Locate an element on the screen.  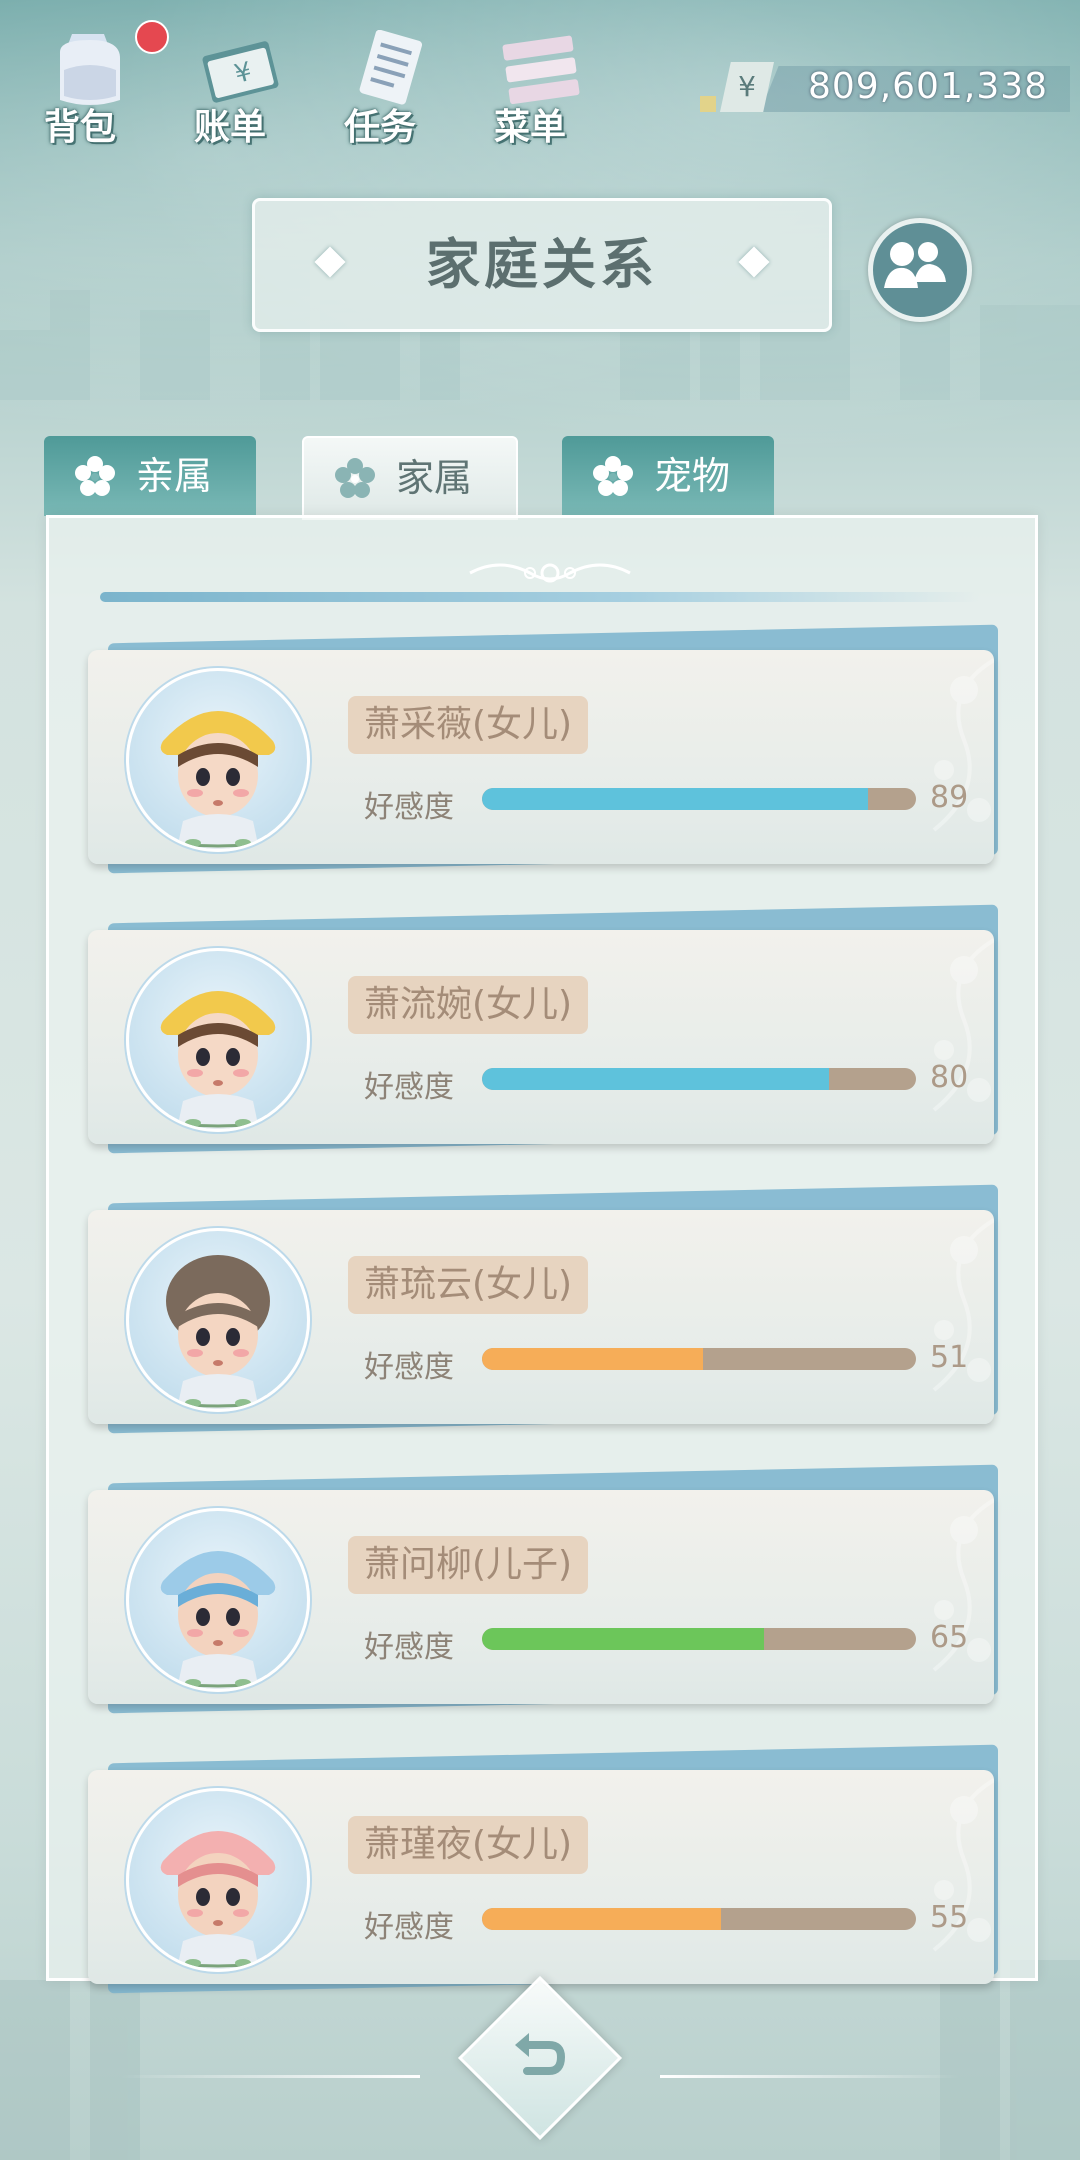
list-top-ribbon is located at coordinates (540, 597).